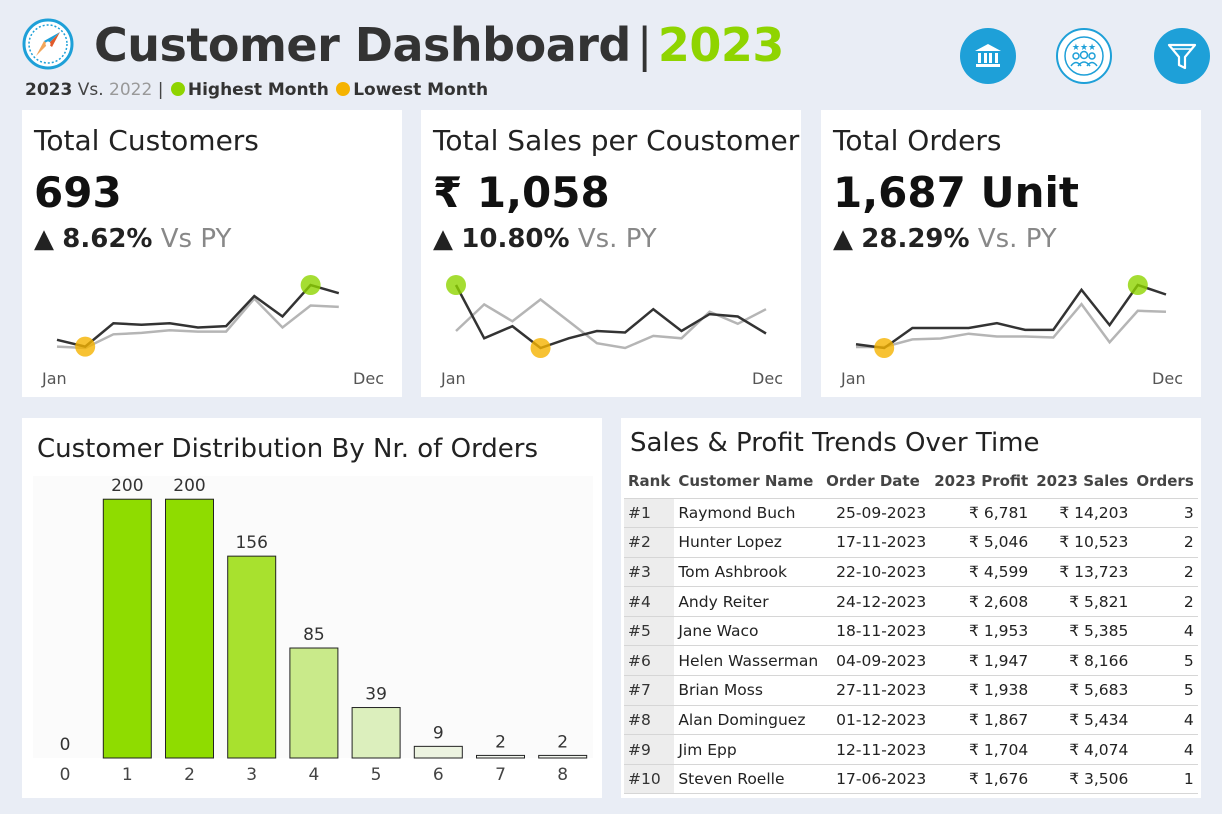  I want to click on x-tick-label: 5, so click(376, 775).